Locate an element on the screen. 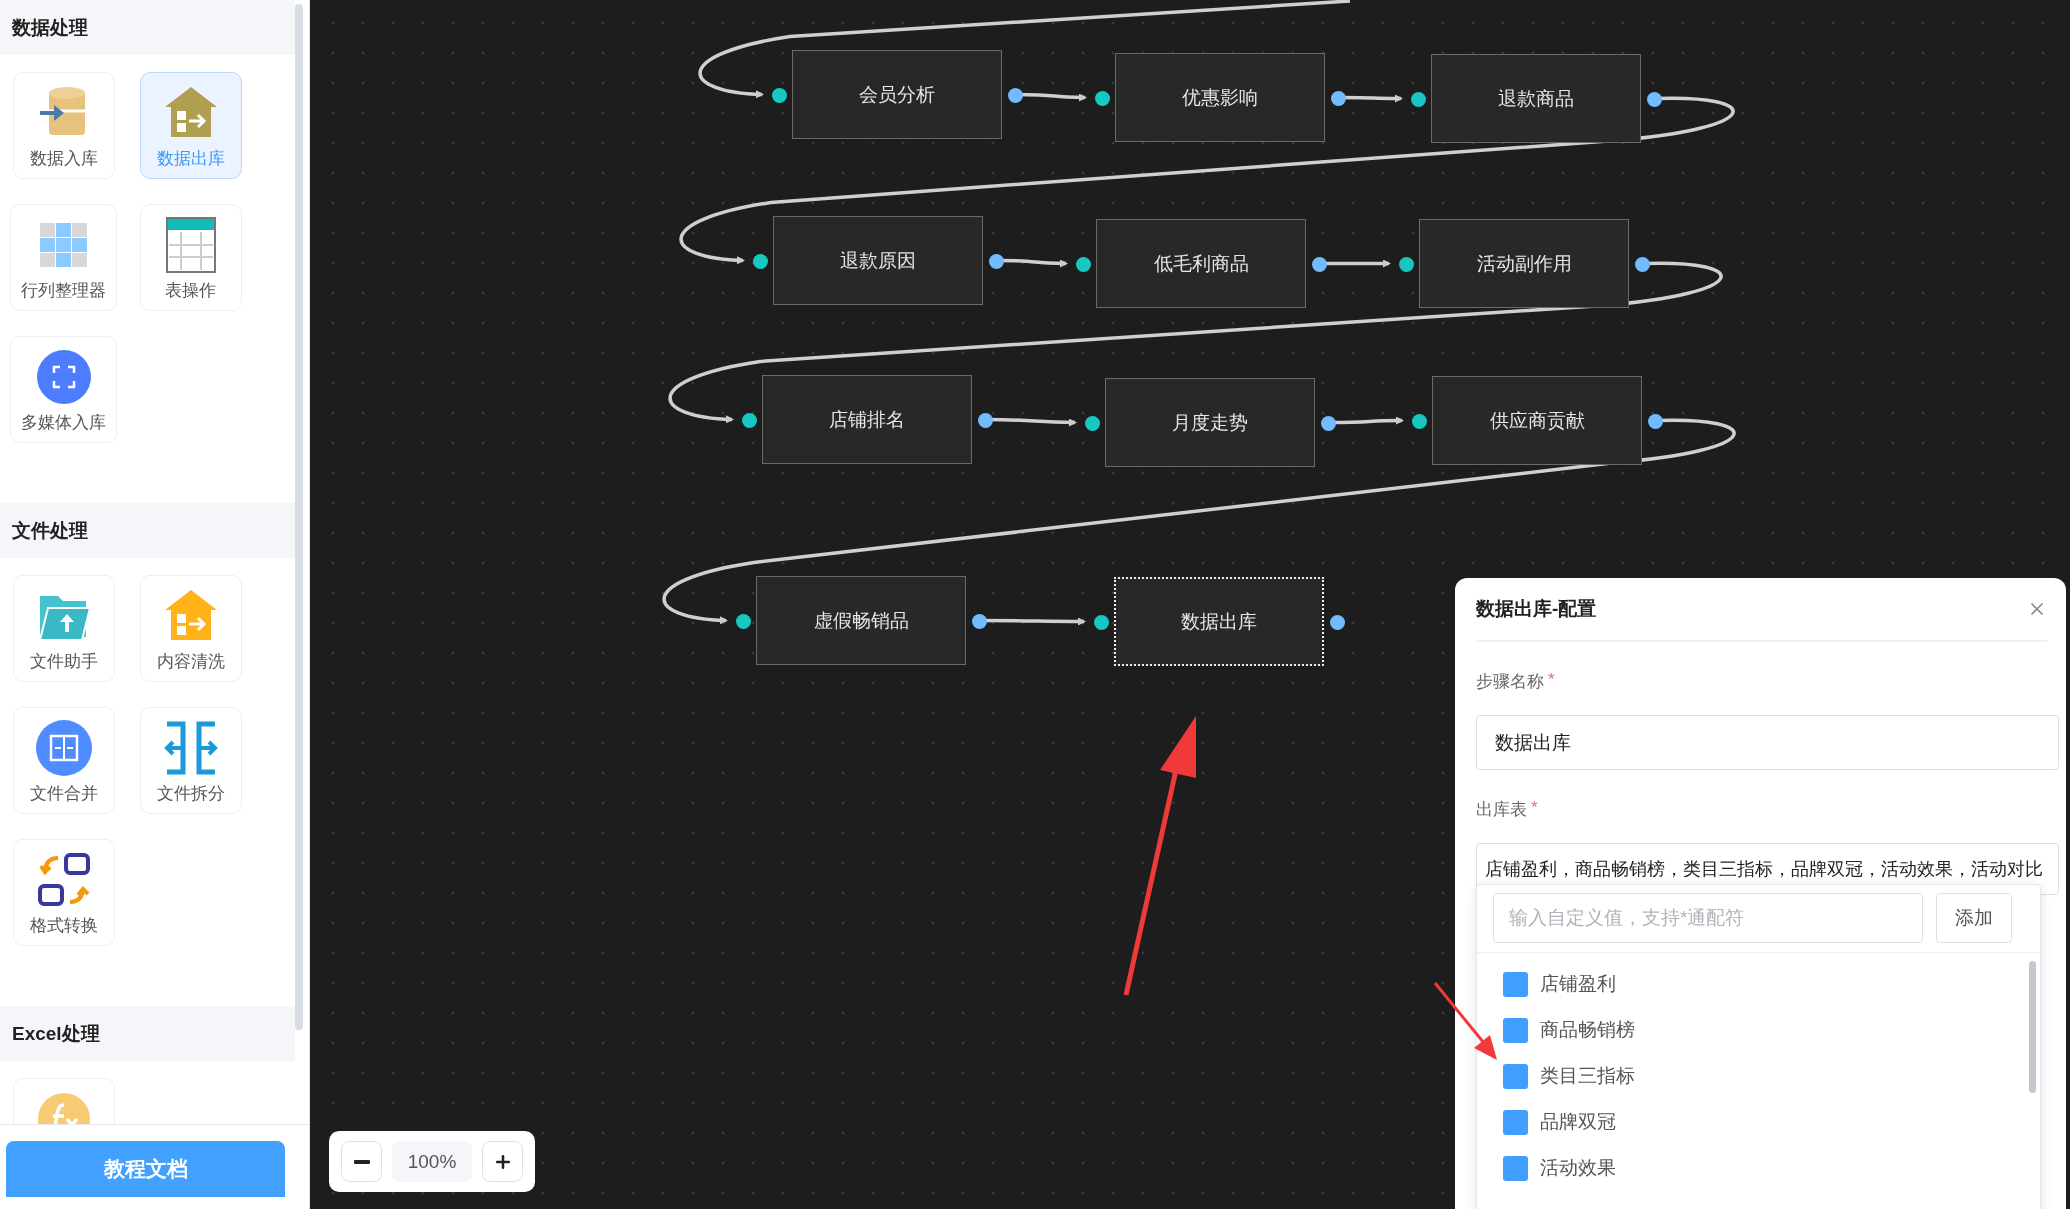  tool-label: 表操作 is located at coordinates (190, 291).